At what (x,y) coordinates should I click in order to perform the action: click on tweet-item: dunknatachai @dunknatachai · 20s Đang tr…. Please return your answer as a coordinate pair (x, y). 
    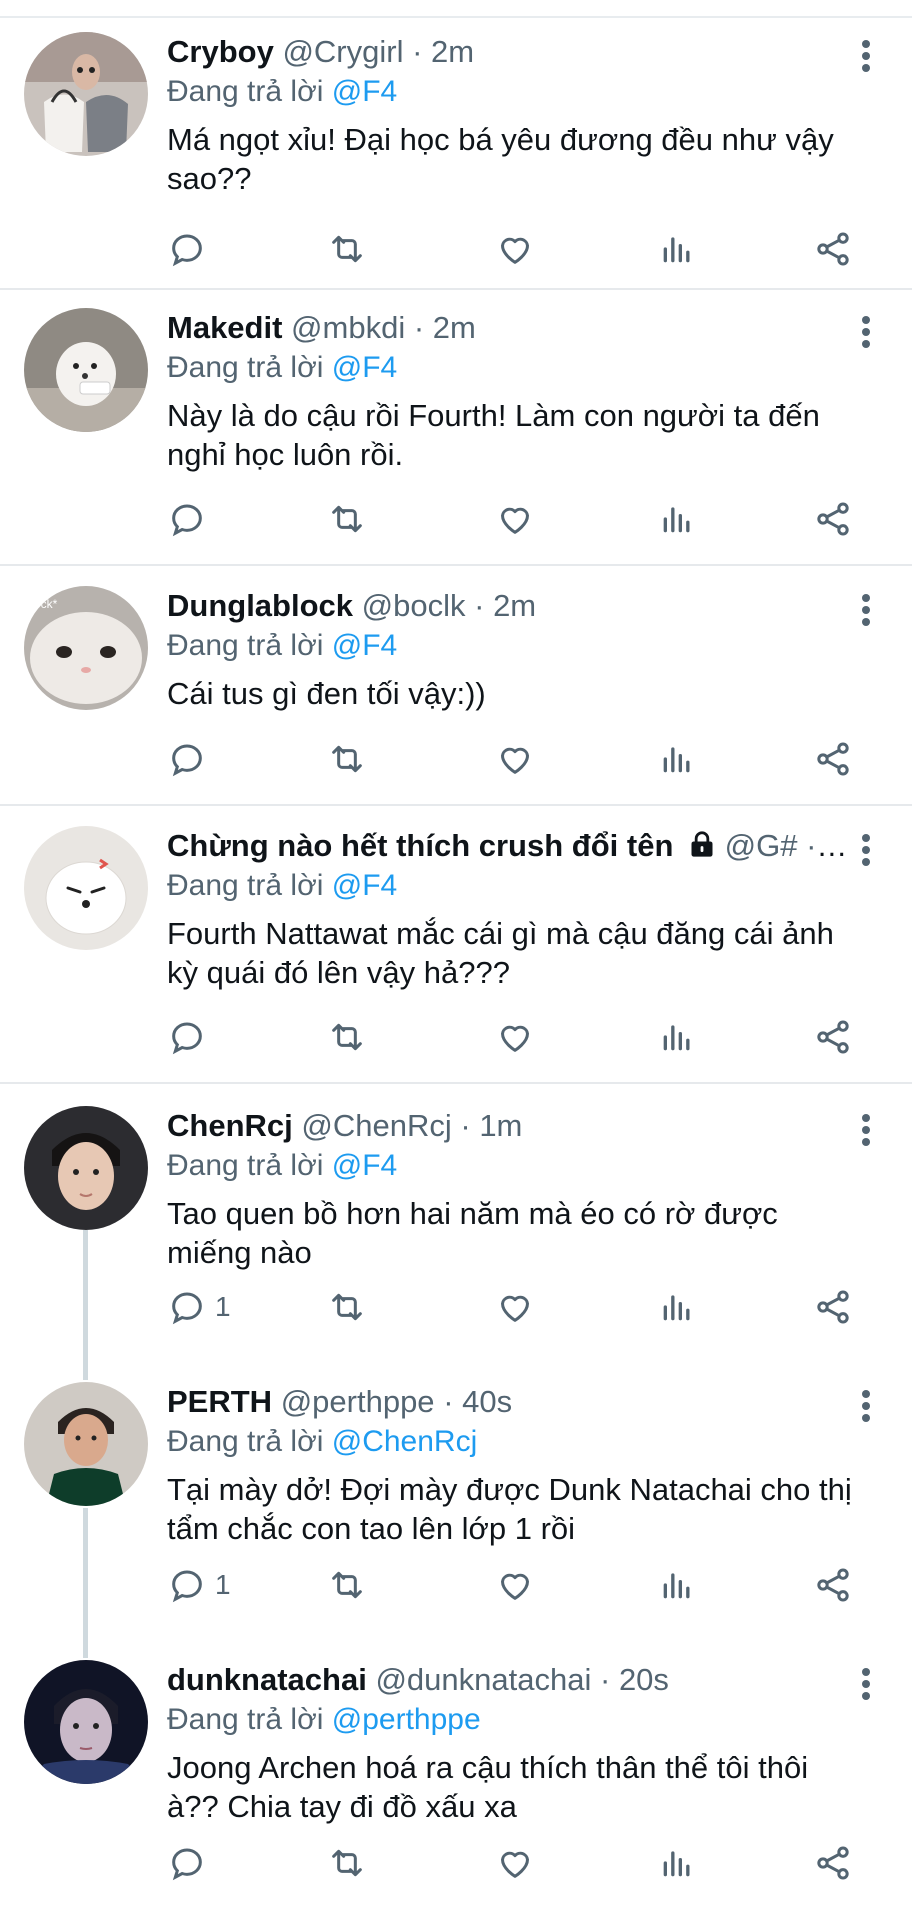
    Looking at the image, I should click on (456, 1780).